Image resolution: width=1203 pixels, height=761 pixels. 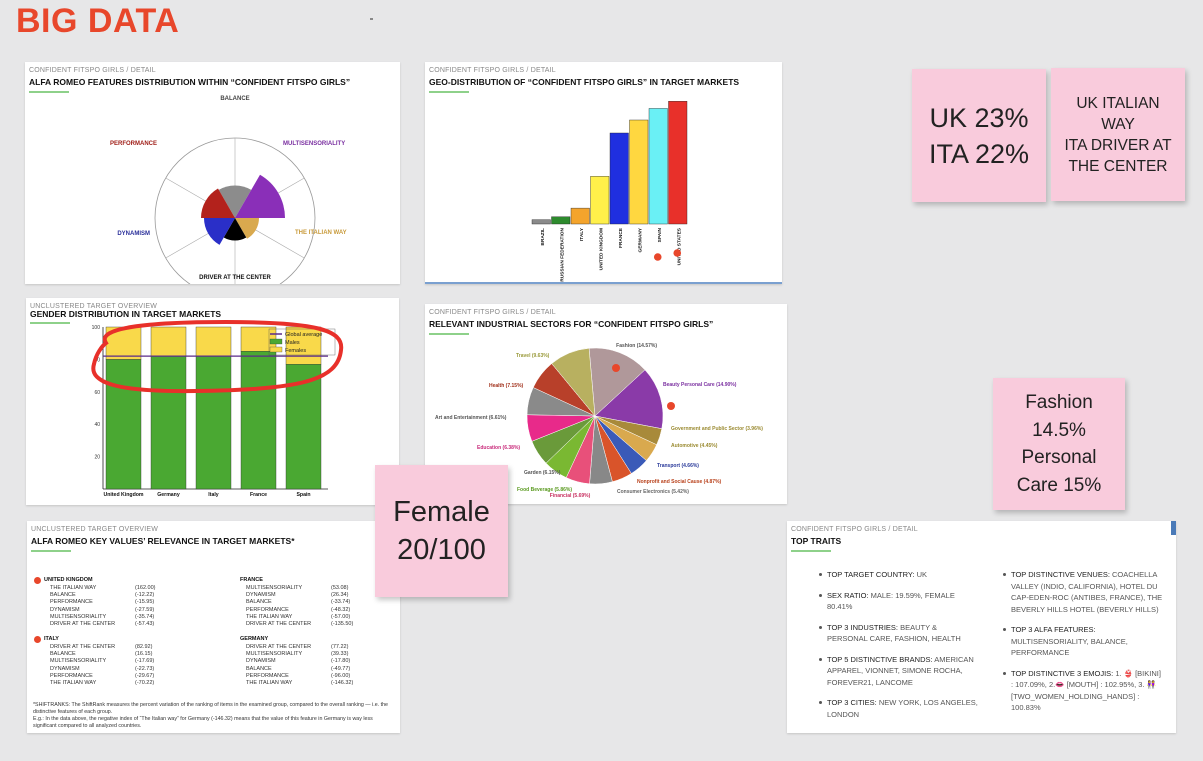 I want to click on keyvalues-country: FRANCE, so click(x=305, y=580).